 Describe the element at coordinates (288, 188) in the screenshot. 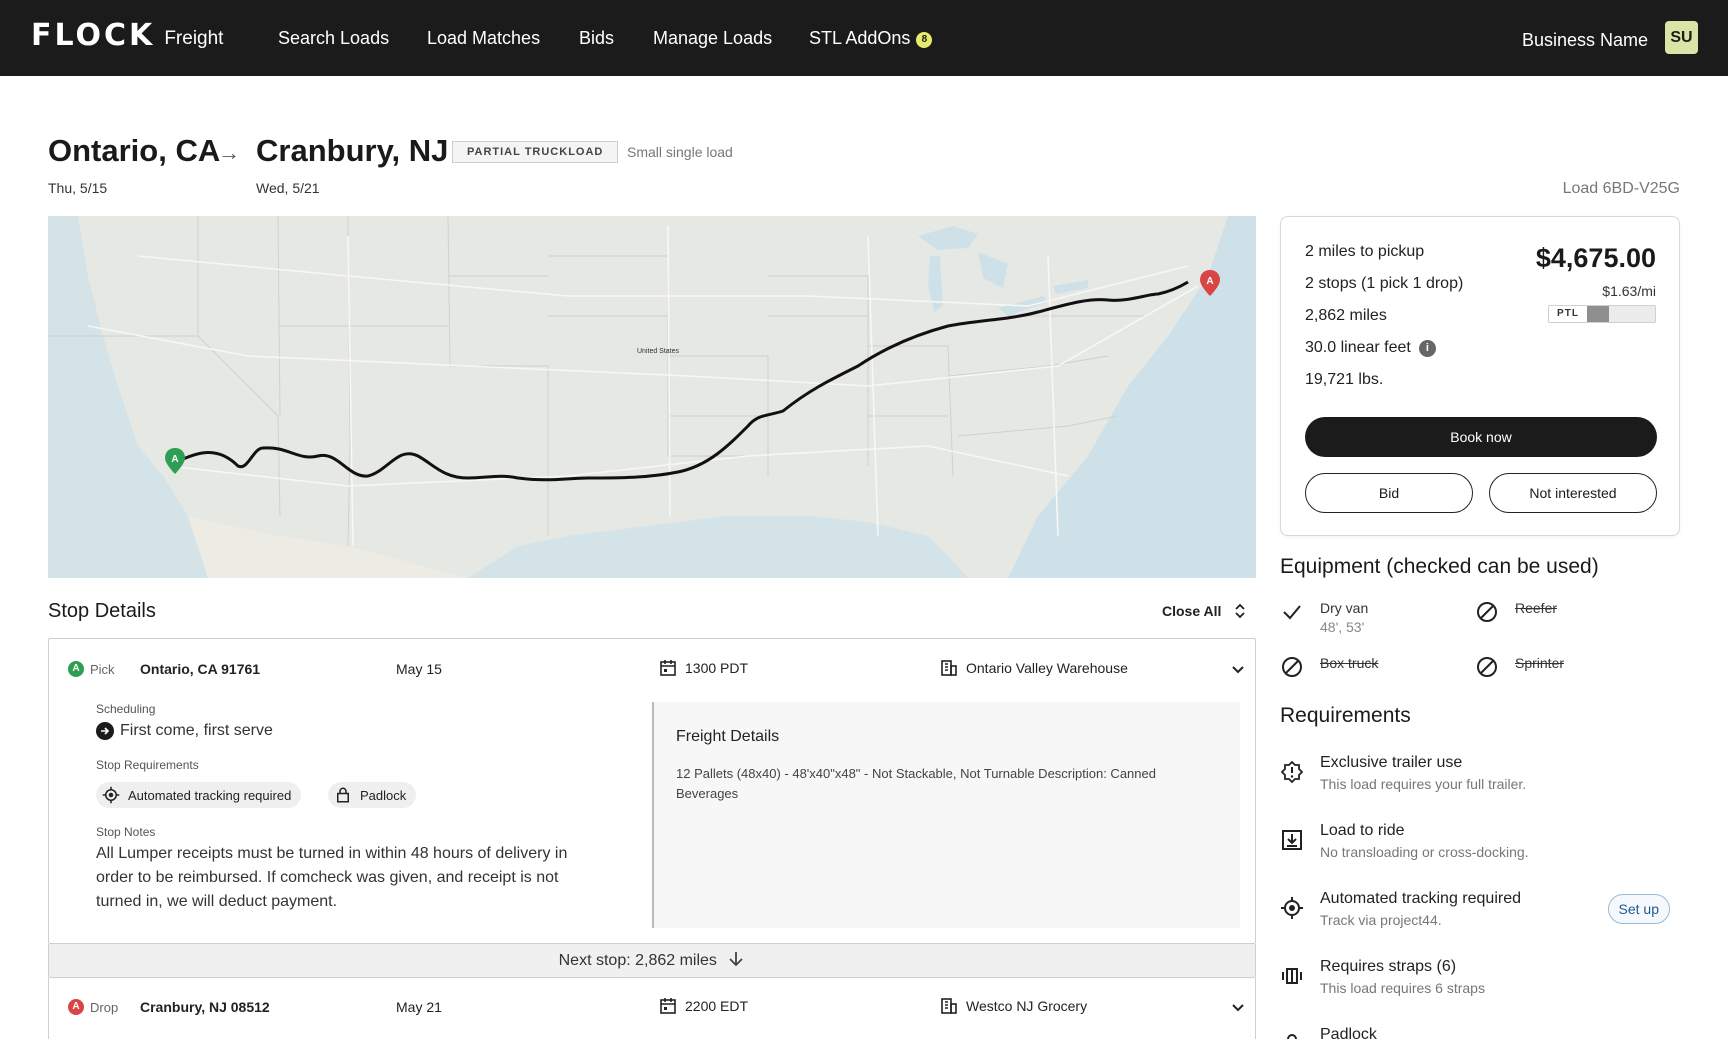

I see `destination-date: Wed, 5/21` at that location.